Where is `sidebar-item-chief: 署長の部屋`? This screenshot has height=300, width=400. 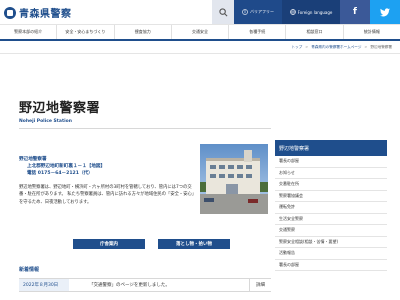 sidebar-item-chief: 署長の部屋 is located at coordinates (331, 162).